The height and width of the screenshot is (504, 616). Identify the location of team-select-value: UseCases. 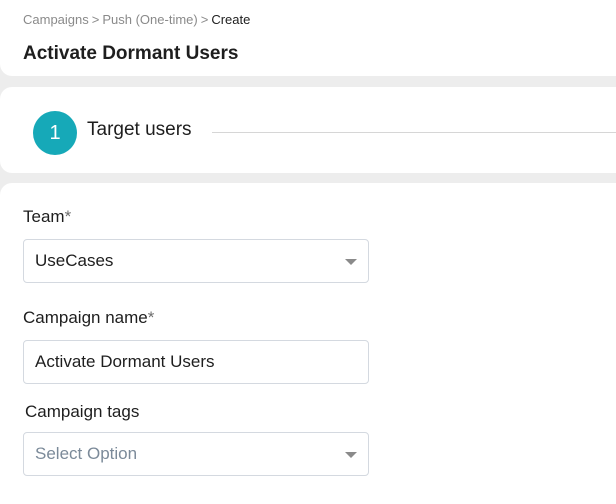
(74, 260).